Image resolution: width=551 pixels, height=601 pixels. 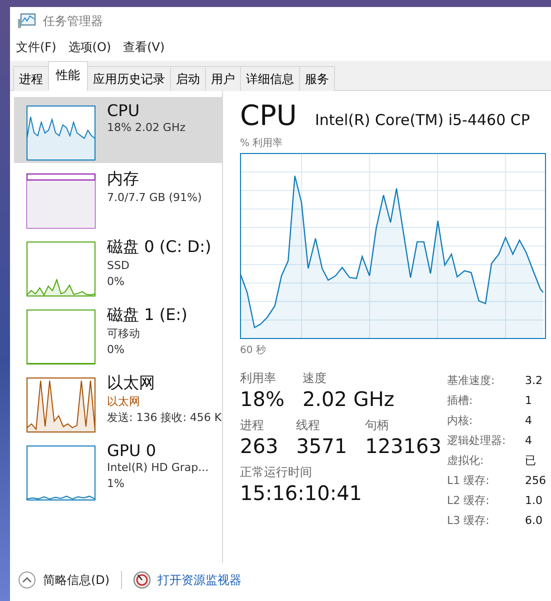 I want to click on menu-item: 文件(F), so click(x=36, y=47).